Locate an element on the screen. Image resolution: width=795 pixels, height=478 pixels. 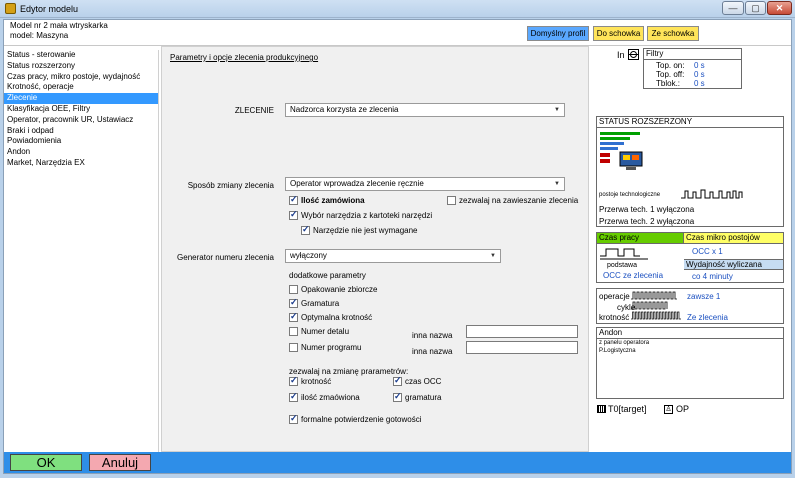
nav-item-work-time: Czas pracy, mikro postoje, wydajność is located at coordinates (81, 77).